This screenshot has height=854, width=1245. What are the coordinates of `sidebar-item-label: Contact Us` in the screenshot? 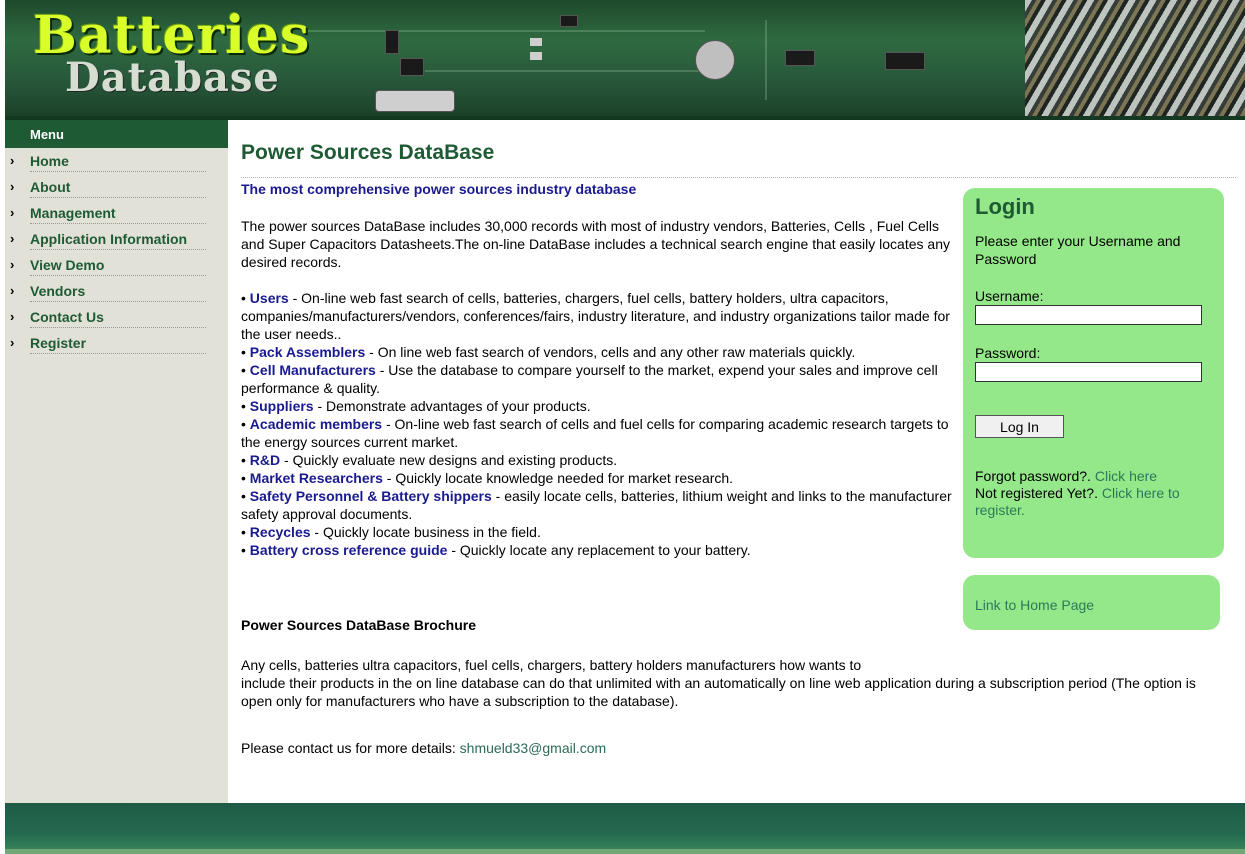 It's located at (67, 317).